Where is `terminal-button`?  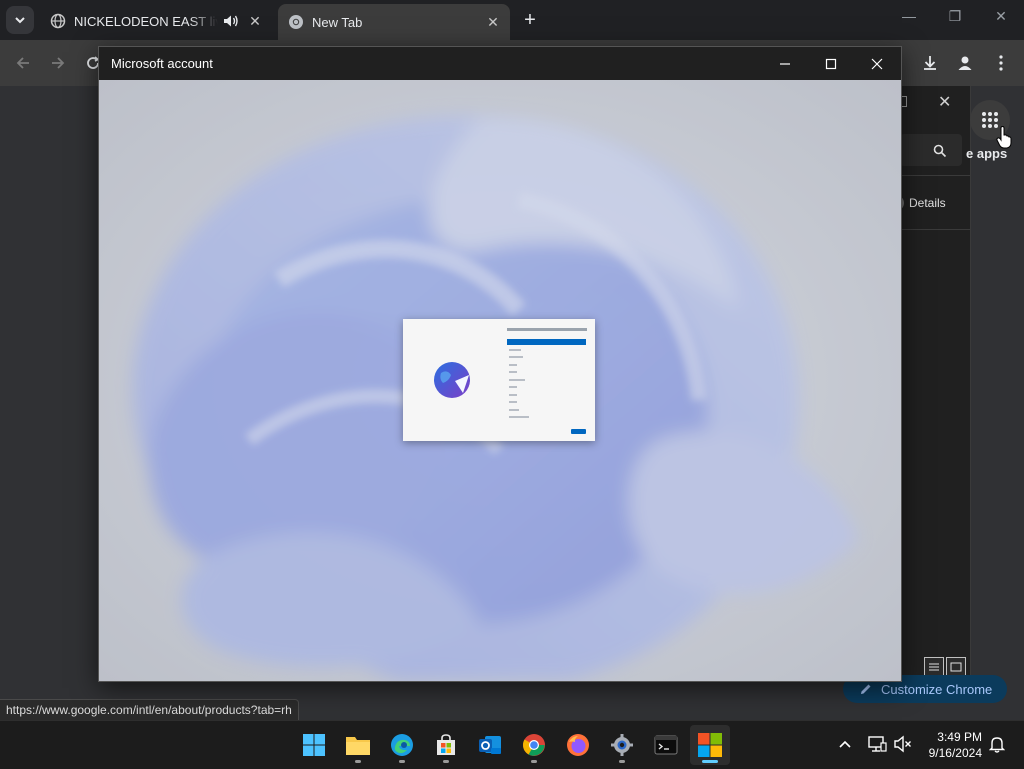
terminal-button is located at coordinates (666, 745).